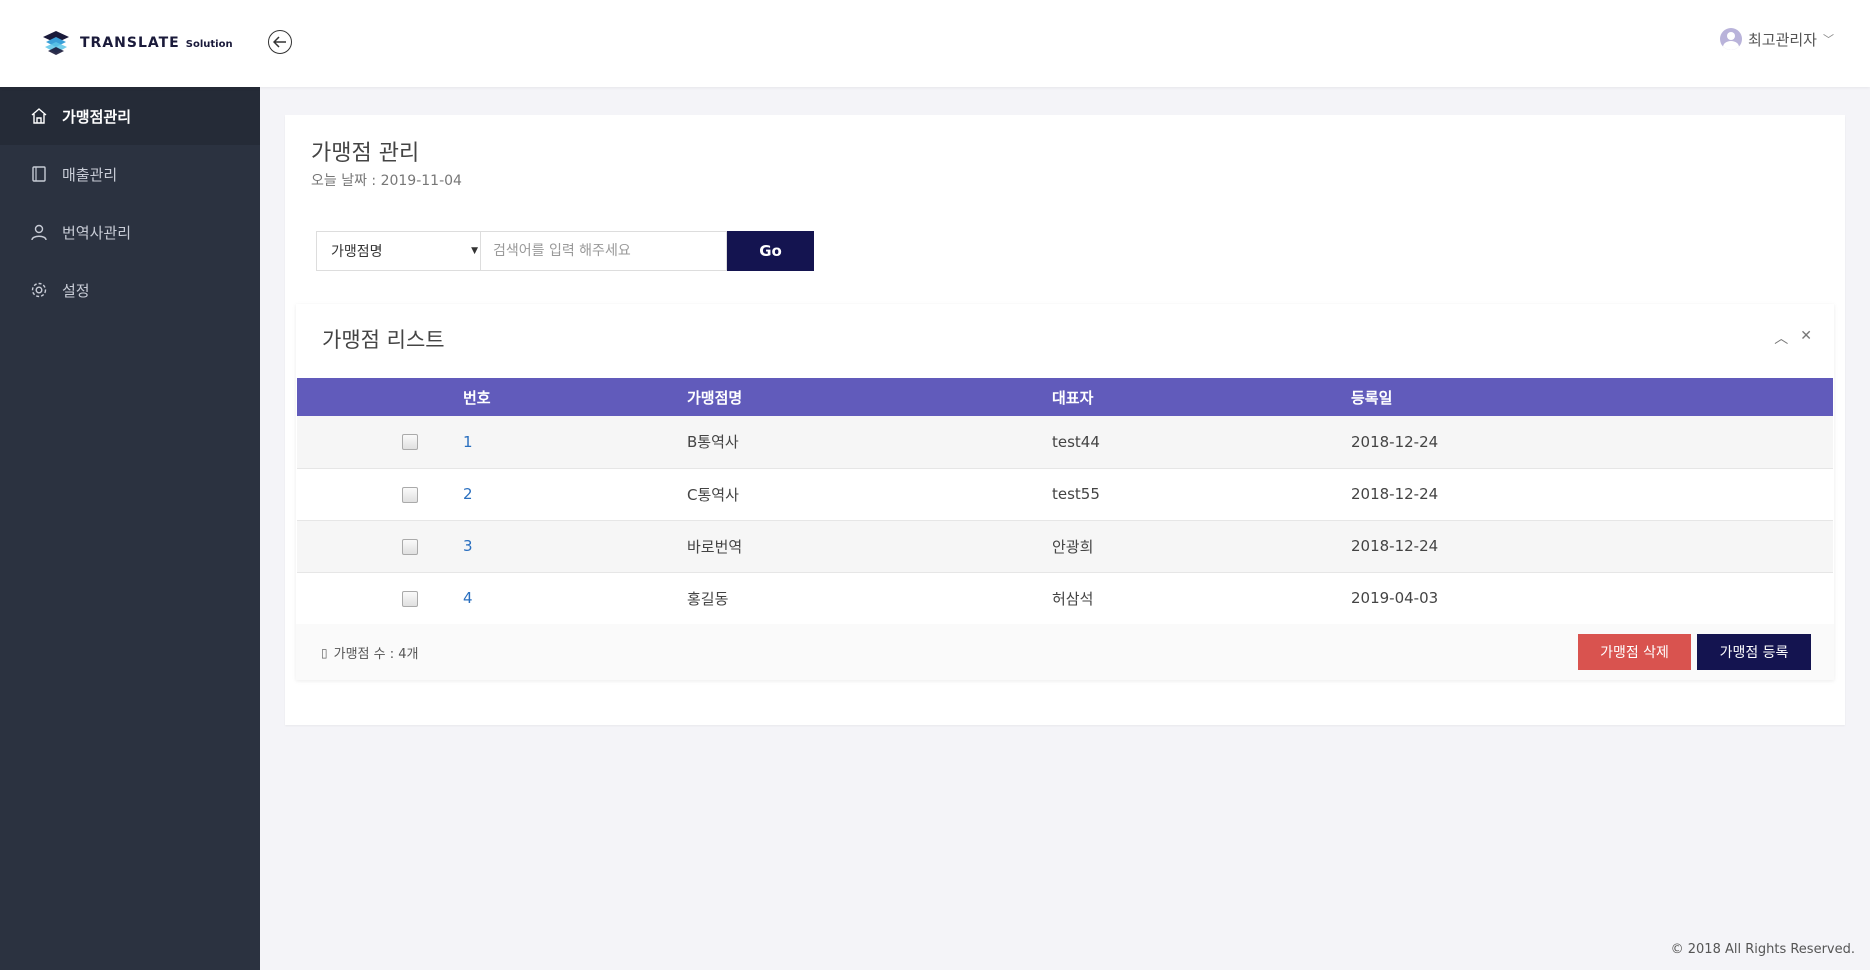 This screenshot has height=970, width=1870. I want to click on back-arrow-button, so click(280, 42).